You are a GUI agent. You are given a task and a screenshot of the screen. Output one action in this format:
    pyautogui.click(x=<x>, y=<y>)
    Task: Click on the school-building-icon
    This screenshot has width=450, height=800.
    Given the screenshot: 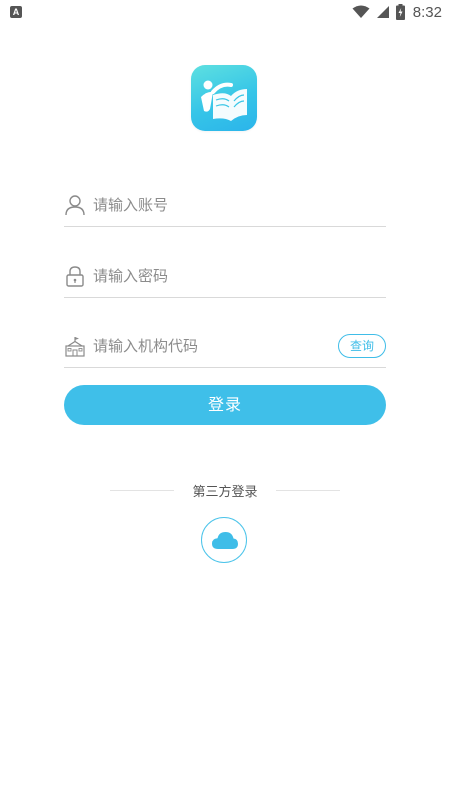 What is the action you would take?
    pyautogui.click(x=75, y=347)
    